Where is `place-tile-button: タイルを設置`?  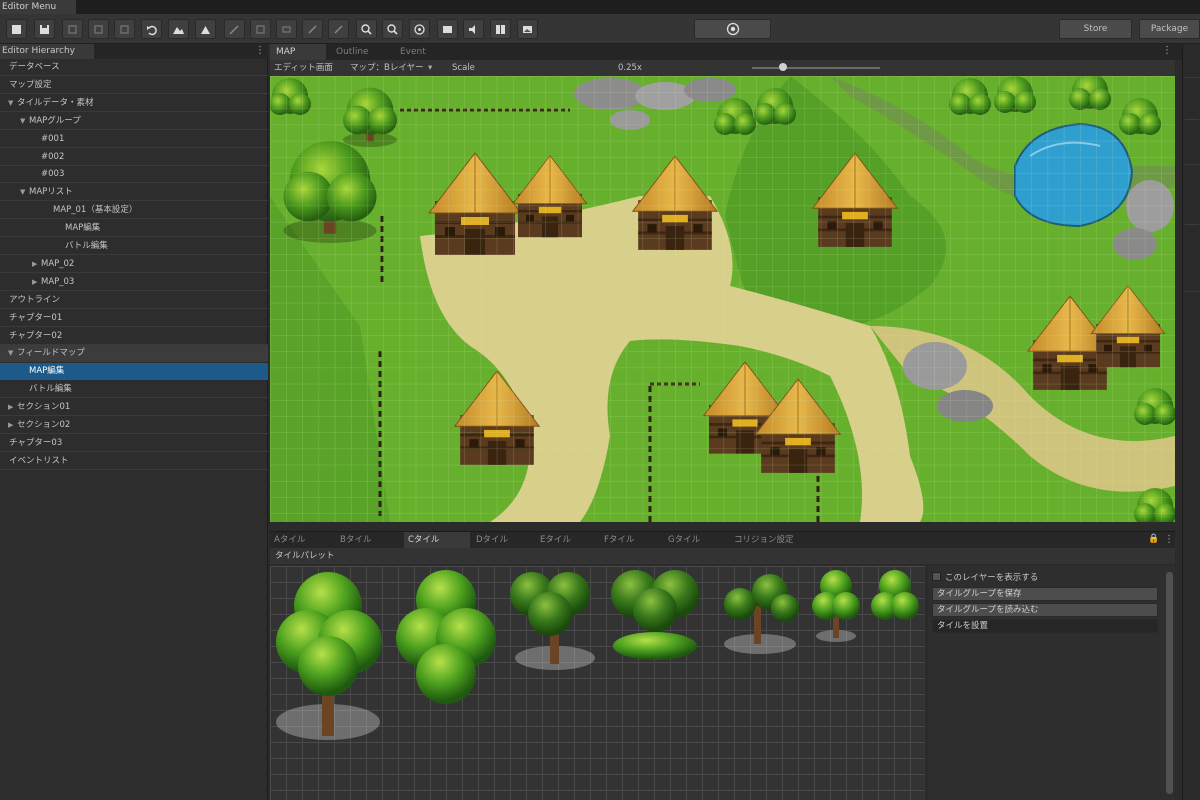
place-tile-button: タイルを設置 is located at coordinates (1045, 626).